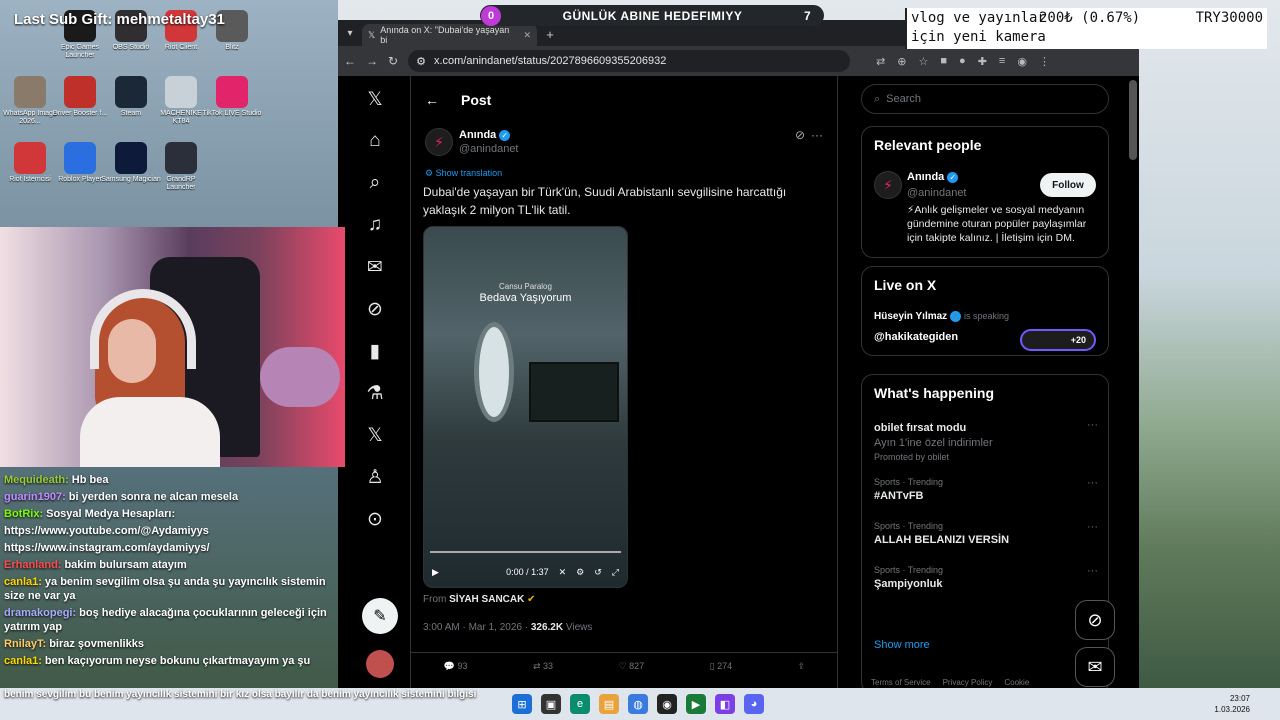 Image resolution: width=1280 pixels, height=720 pixels. I want to click on twitch-icon: ◧, so click(725, 704).